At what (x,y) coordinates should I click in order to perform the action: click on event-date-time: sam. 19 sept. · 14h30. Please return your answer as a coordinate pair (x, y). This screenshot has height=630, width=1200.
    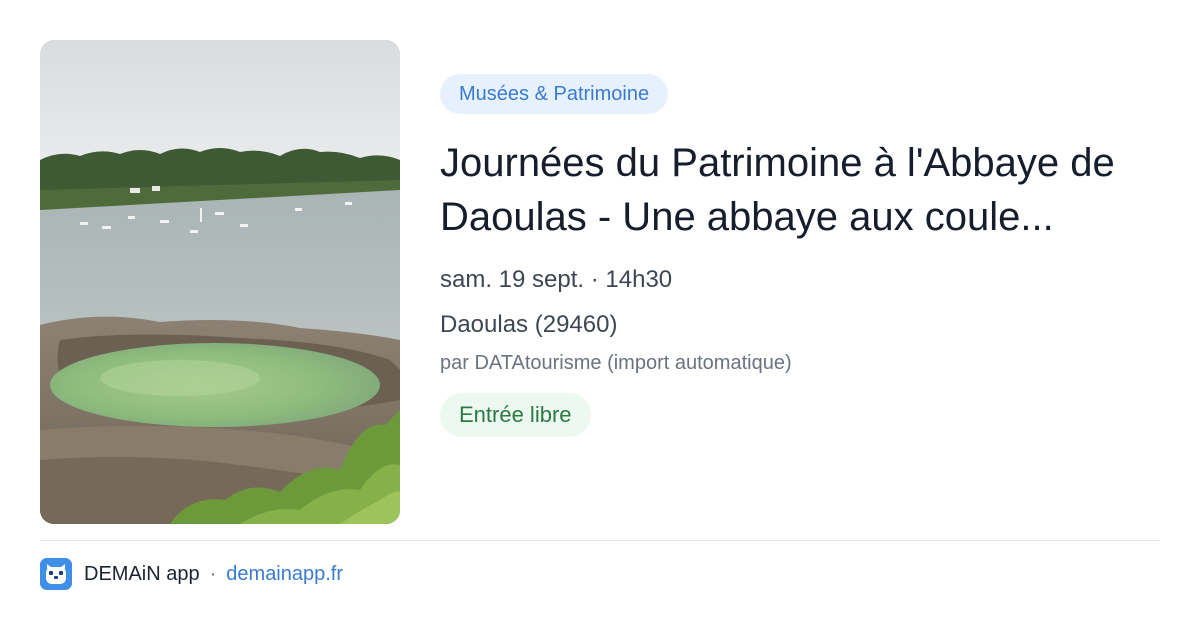
    Looking at the image, I should click on (556, 279).